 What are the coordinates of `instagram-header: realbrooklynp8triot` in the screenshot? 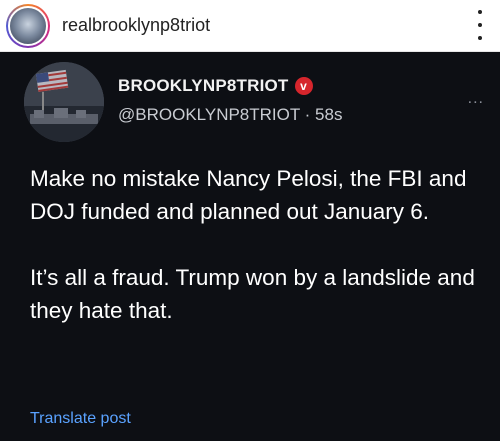 It's located at (250, 26).